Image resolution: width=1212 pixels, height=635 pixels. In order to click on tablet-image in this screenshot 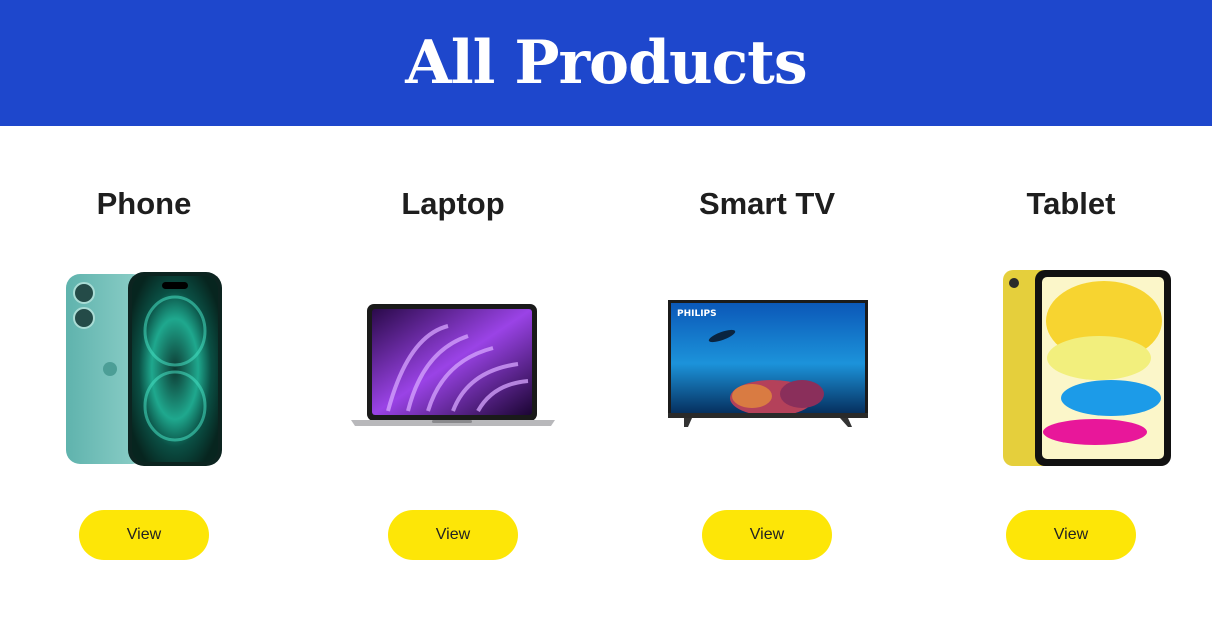, I will do `click(1071, 368)`.